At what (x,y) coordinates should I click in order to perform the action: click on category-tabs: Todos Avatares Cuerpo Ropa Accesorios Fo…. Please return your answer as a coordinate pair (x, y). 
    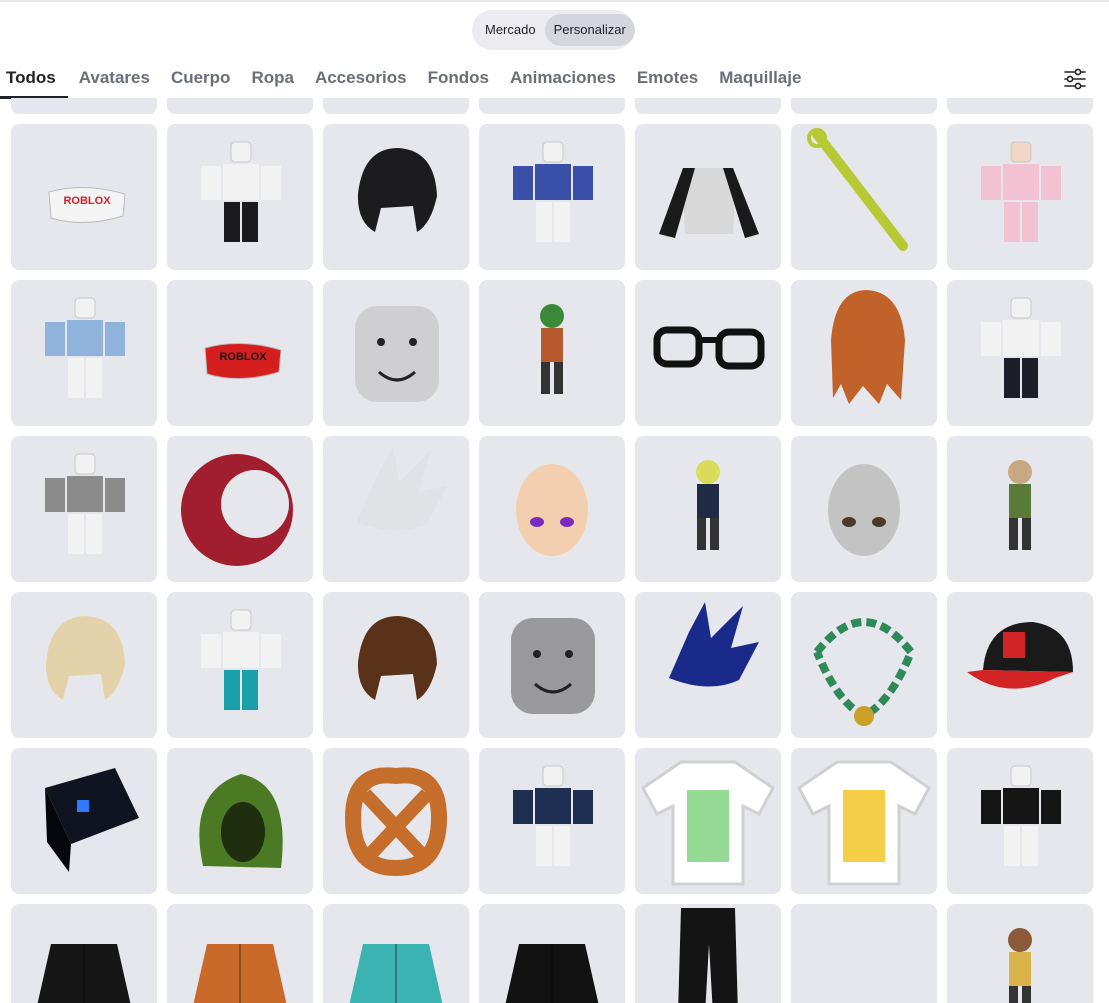
    Looking at the image, I should click on (411, 77).